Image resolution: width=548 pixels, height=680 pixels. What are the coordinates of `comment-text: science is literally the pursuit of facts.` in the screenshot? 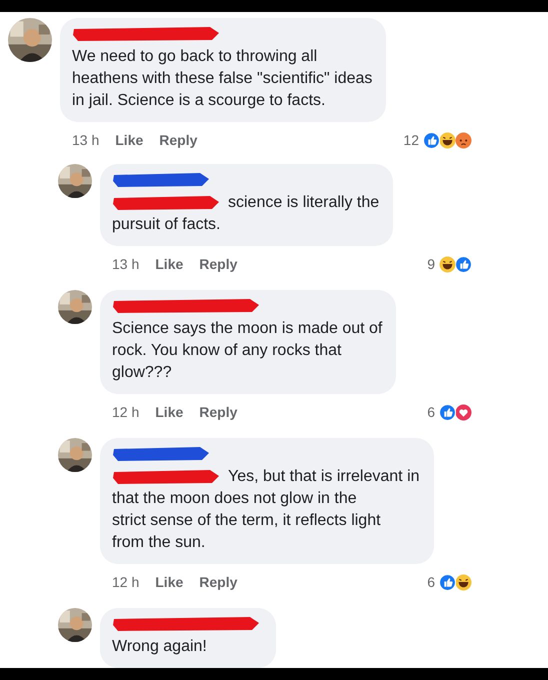 It's located at (246, 214).